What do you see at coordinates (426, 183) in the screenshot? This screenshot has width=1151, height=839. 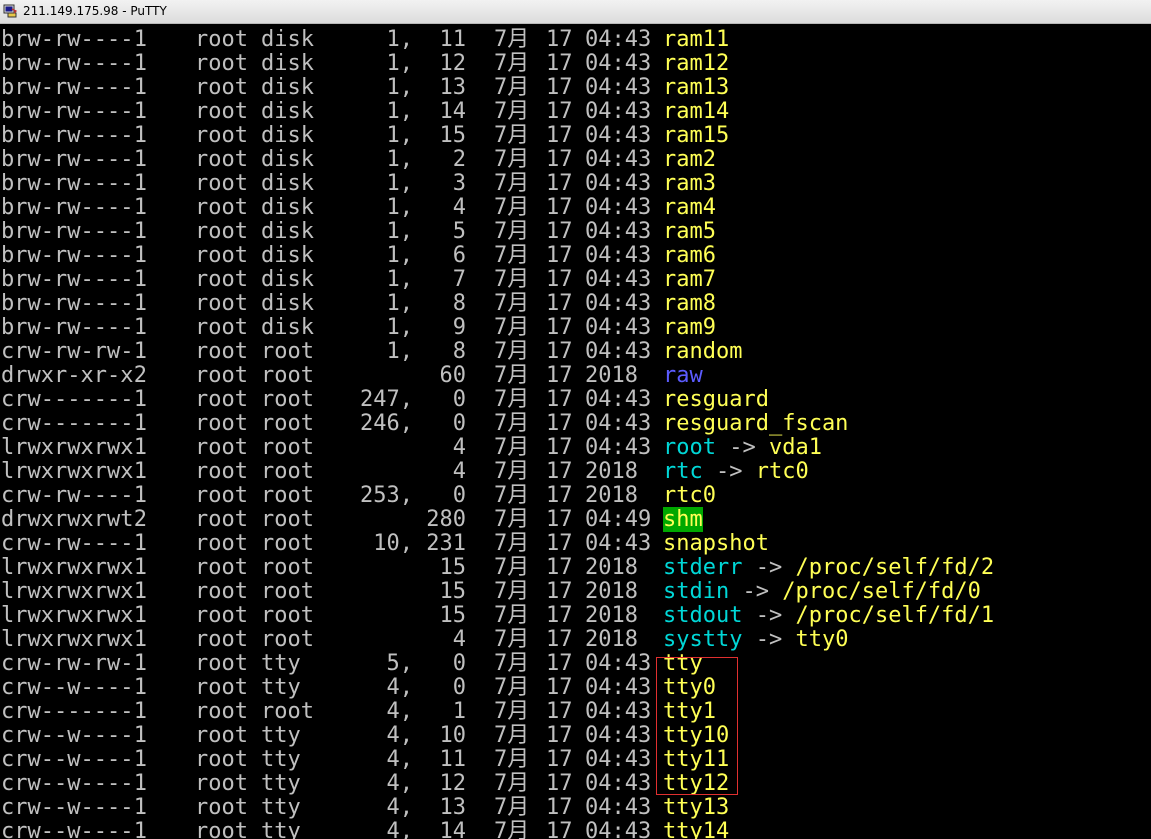 I see `field-size: 1, 3` at bounding box center [426, 183].